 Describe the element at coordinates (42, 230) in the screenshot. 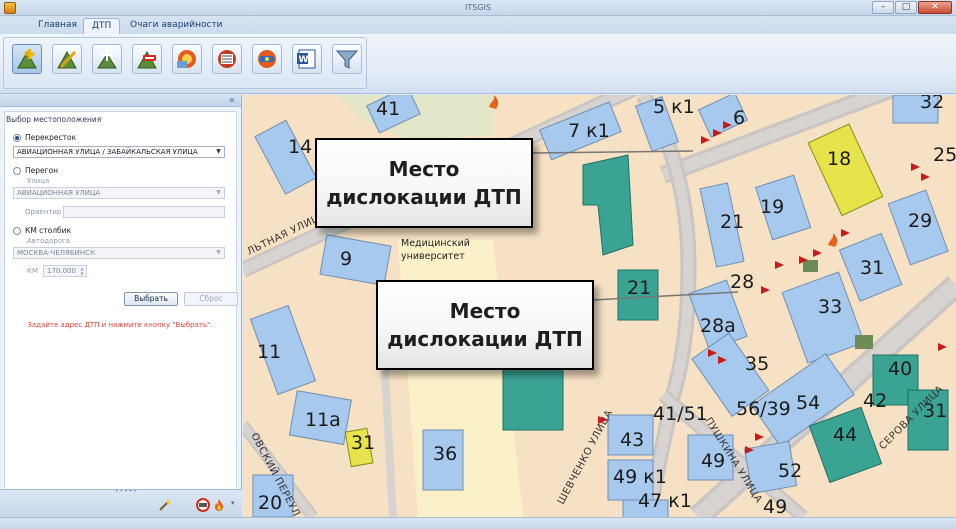

I see `radio-km-post: КМ столбик` at that location.